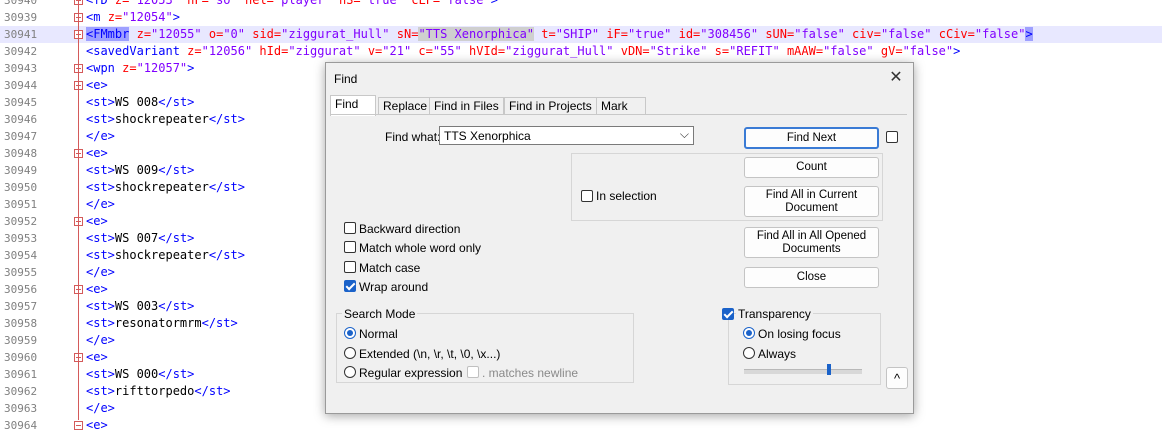 Image resolution: width=1162 pixels, height=434 pixels. What do you see at coordinates (21, 153) in the screenshot?
I see `line-number: 30948` at bounding box center [21, 153].